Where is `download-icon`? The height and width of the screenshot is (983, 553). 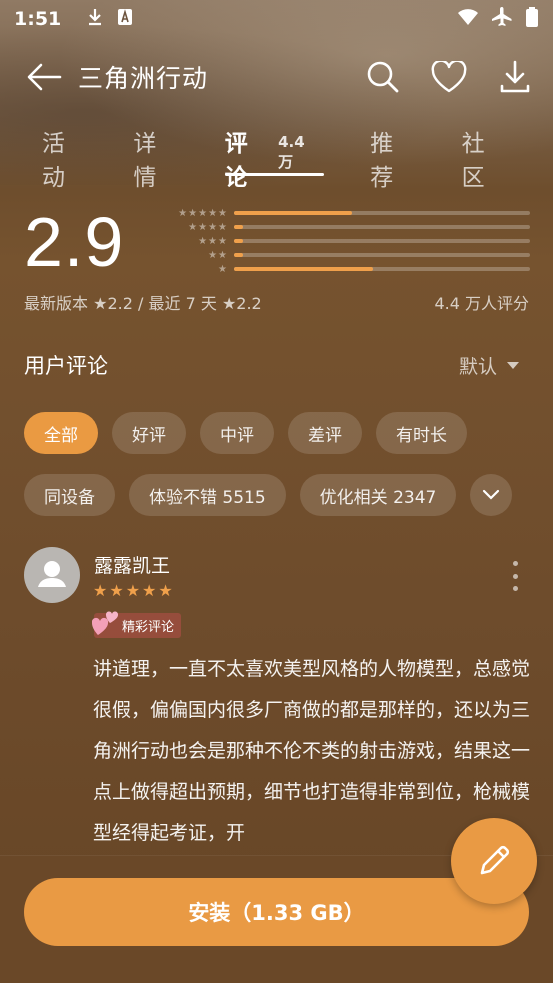 download-icon is located at coordinates (515, 76).